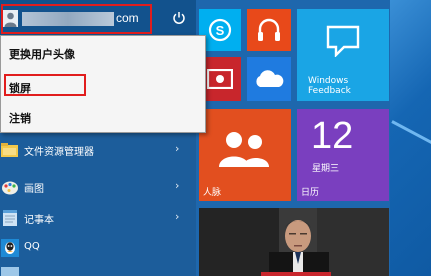 This screenshot has height=276, width=431. What do you see at coordinates (98, 218) in the screenshot?
I see `list-item-notepad: 记事本 ›` at bounding box center [98, 218].